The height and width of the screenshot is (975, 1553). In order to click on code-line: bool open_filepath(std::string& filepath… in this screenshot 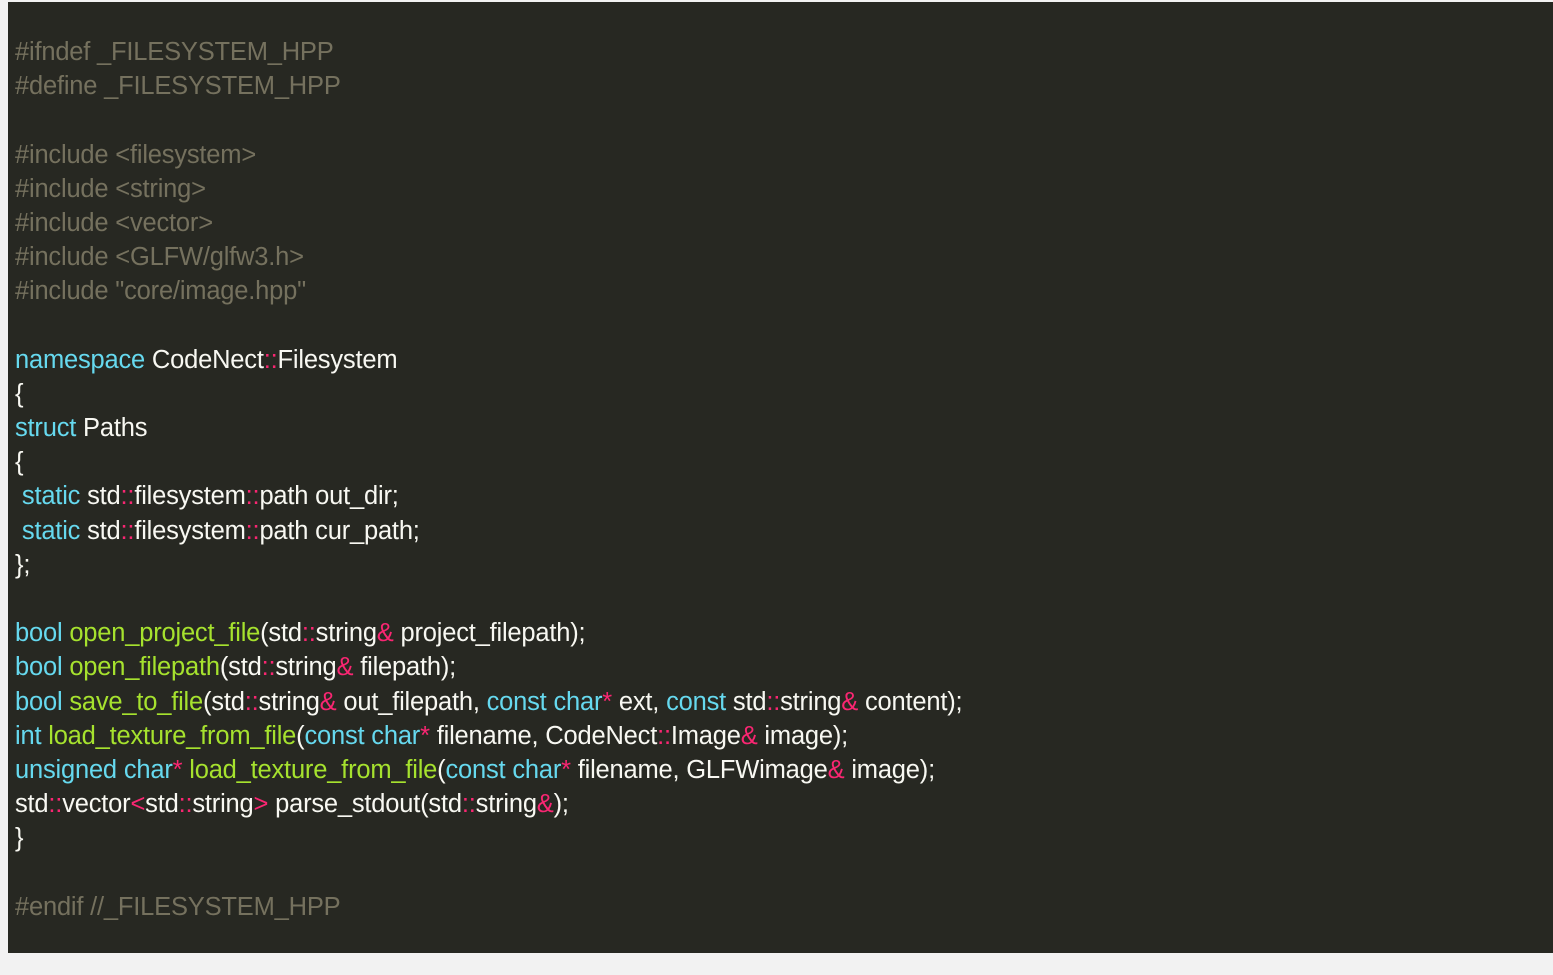, I will do `click(784, 667)`.